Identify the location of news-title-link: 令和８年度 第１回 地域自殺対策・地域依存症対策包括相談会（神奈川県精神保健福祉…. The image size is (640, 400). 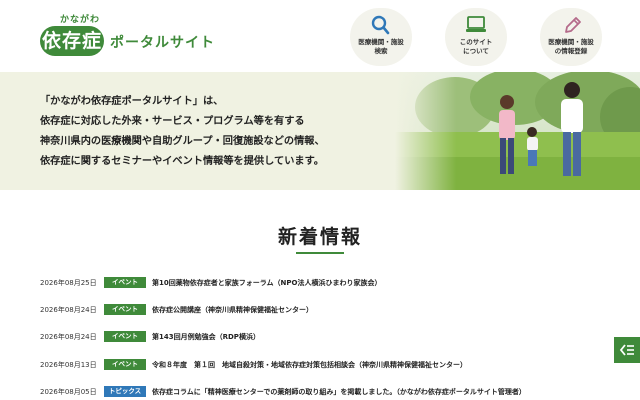
(309, 365).